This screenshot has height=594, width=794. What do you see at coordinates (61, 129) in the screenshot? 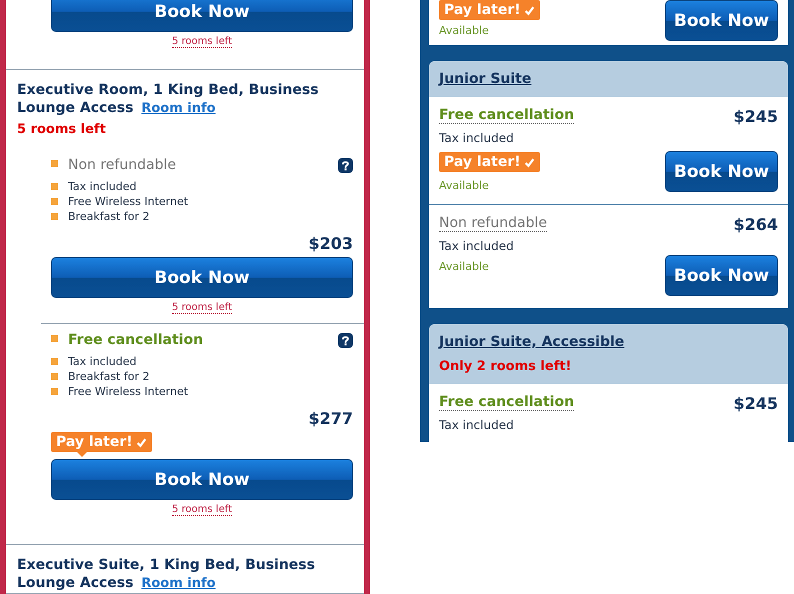
I see `rooms-left-notice: 5 rooms left` at bounding box center [61, 129].